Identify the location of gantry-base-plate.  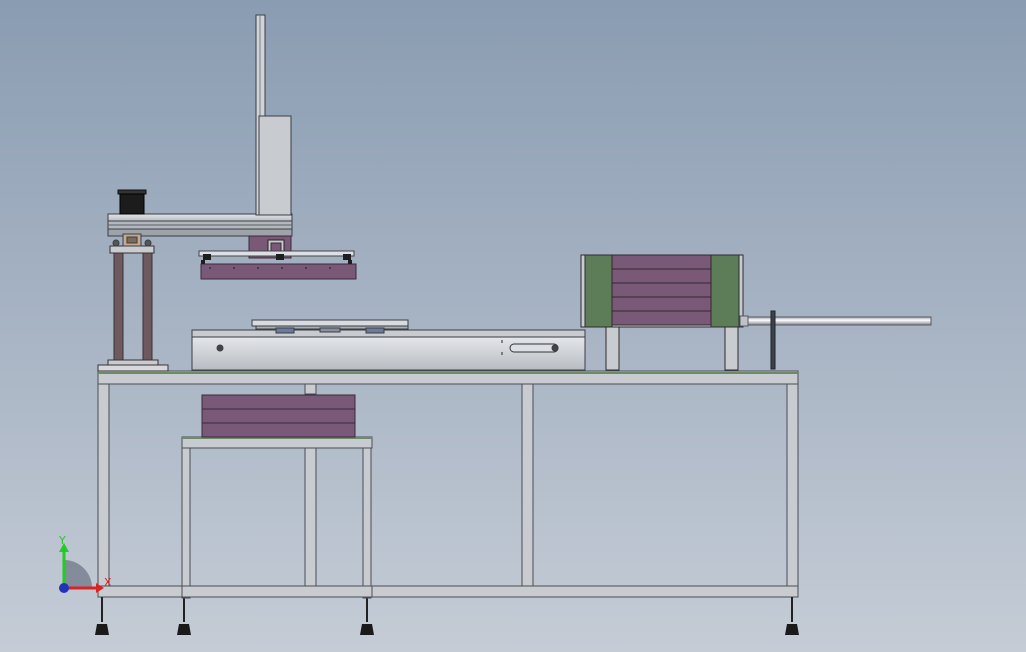
(133, 368).